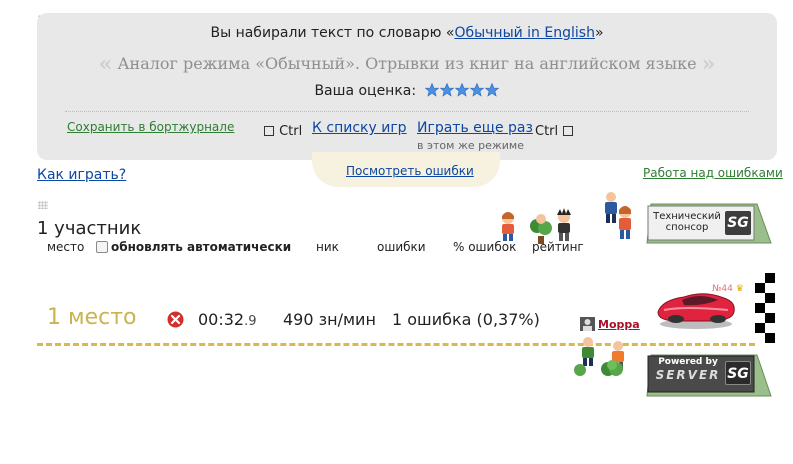 The width and height of the screenshot is (793, 464). What do you see at coordinates (524, 33) in the screenshot?
I see `dictionary-link: Обычный in English` at bounding box center [524, 33].